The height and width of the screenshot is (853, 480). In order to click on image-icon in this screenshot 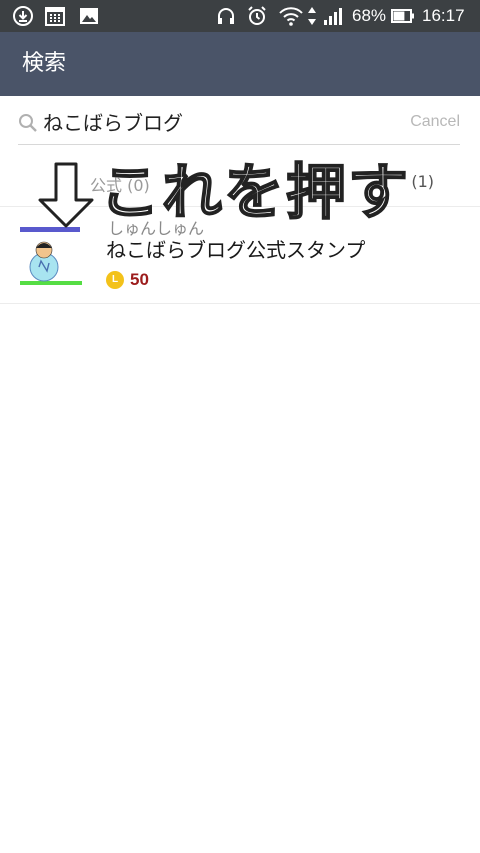, I will do `click(89, 16)`.